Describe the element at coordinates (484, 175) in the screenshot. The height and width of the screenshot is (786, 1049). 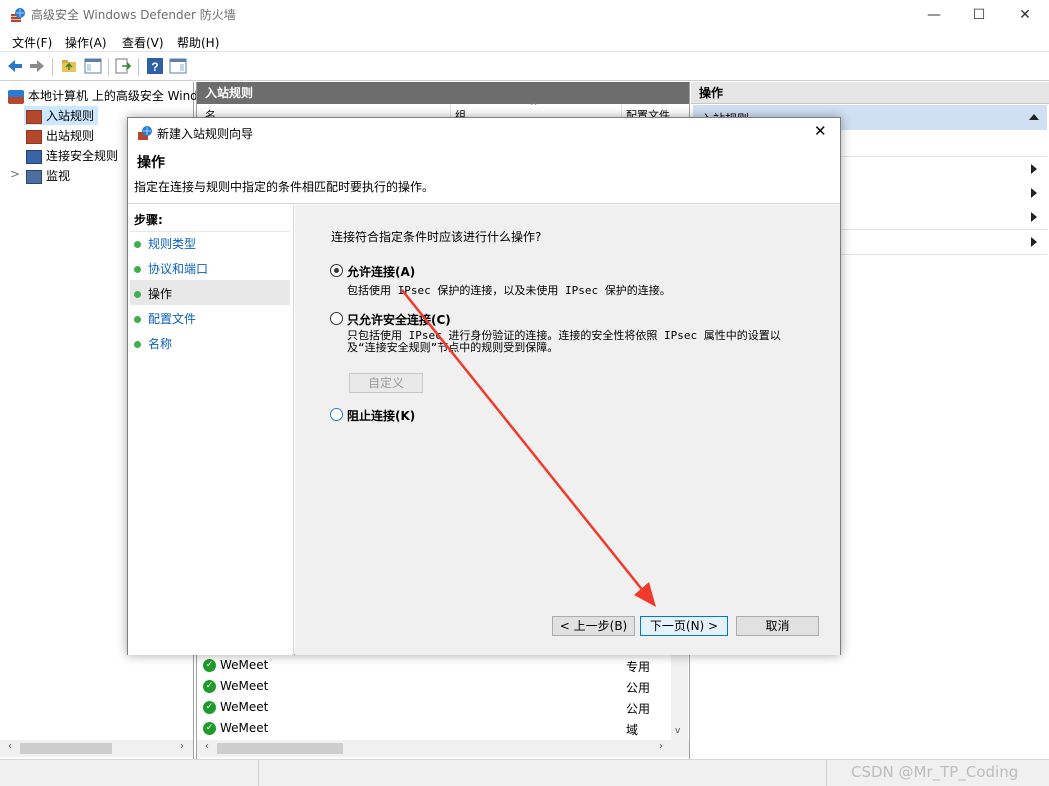
I see `dialog-header: 操作 指定在连接与规则中指定的条件相匹配时要执行的操作。` at that location.